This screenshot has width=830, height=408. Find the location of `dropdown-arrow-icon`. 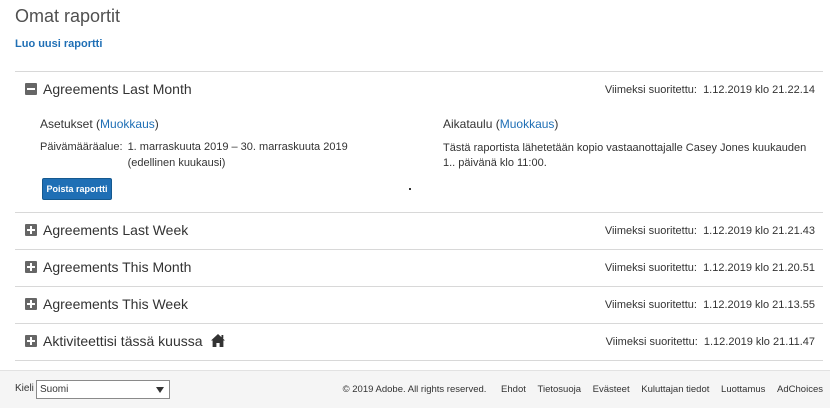

dropdown-arrow-icon is located at coordinates (160, 390).